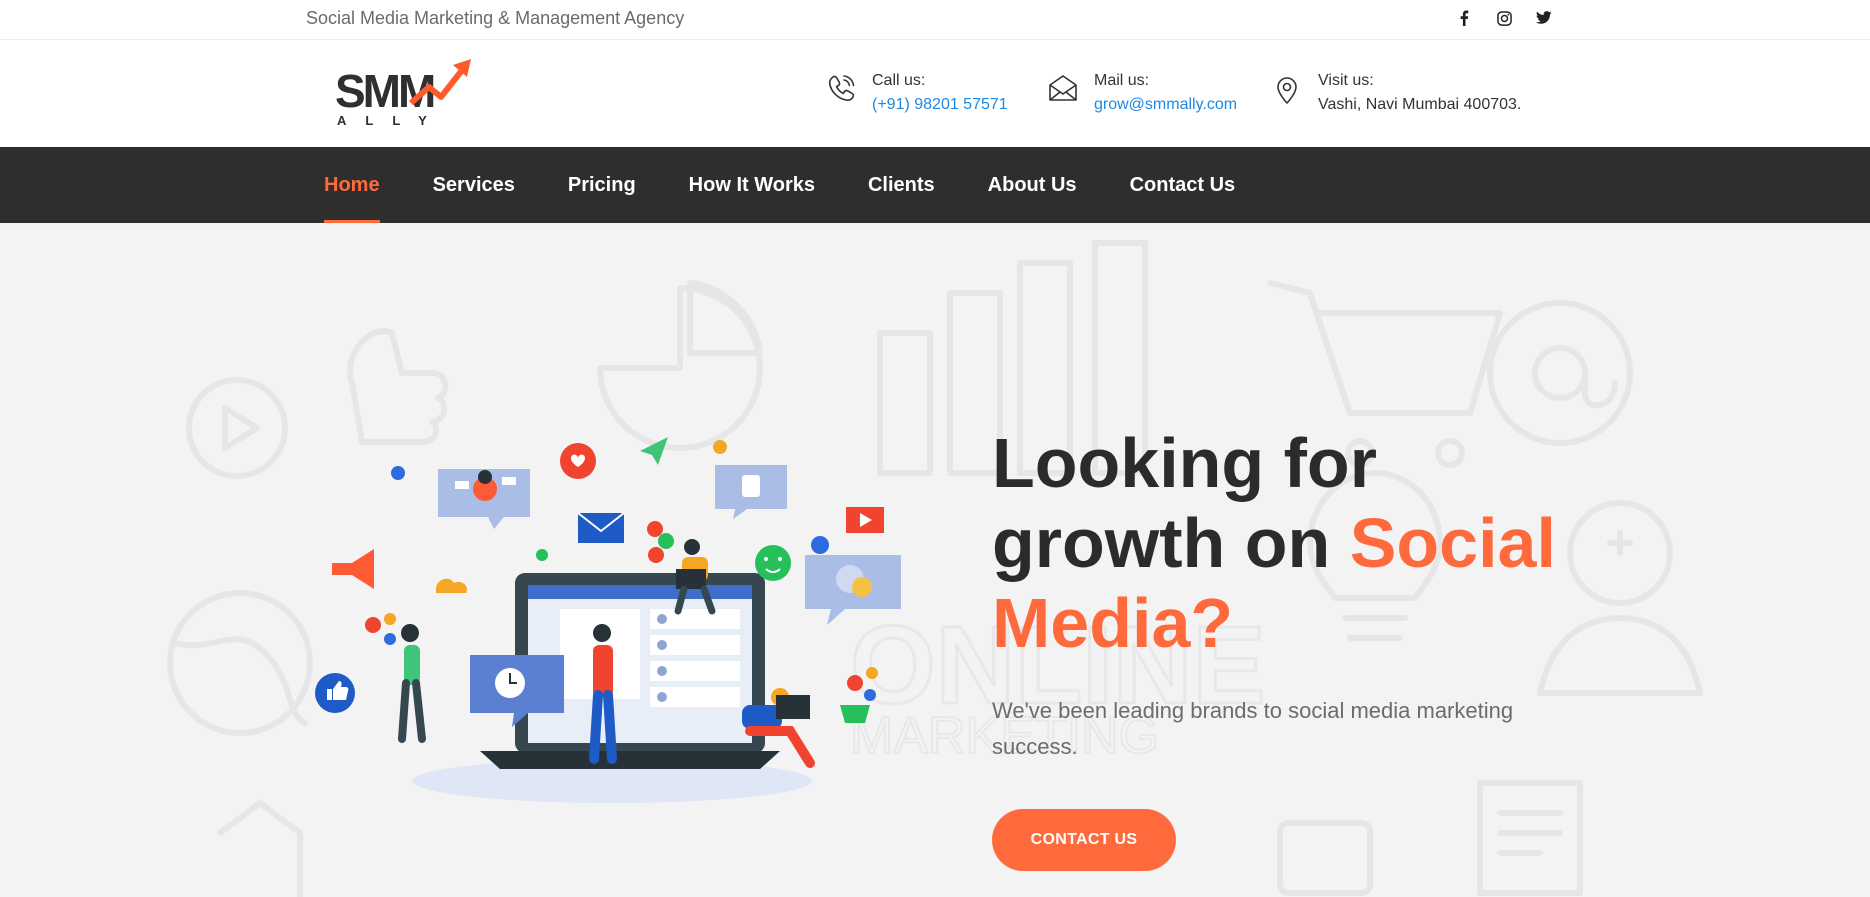 The width and height of the screenshot is (1870, 897). What do you see at coordinates (1544, 18) in the screenshot?
I see `twitter-icon` at bounding box center [1544, 18].